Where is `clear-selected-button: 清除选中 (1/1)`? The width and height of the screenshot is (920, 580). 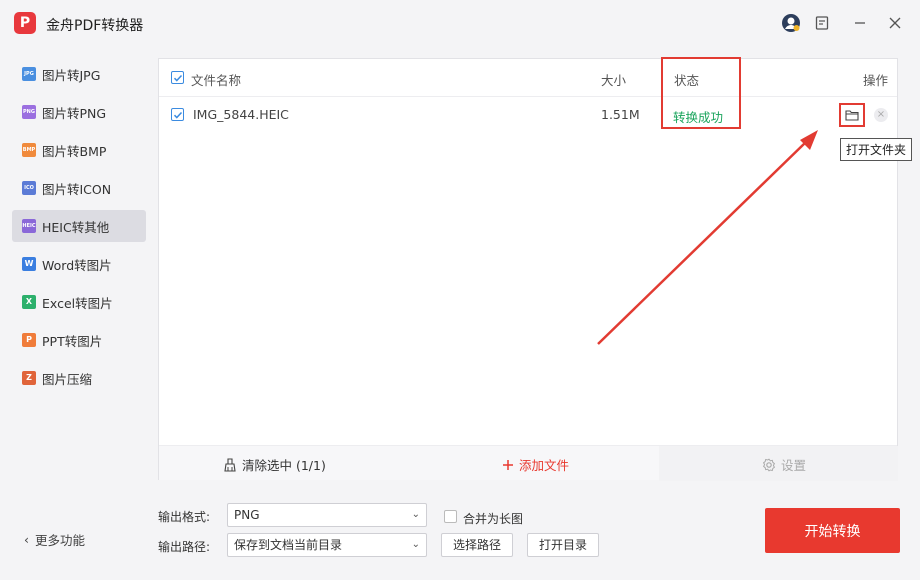 clear-selected-button: 清除选中 (1/1) is located at coordinates (274, 464).